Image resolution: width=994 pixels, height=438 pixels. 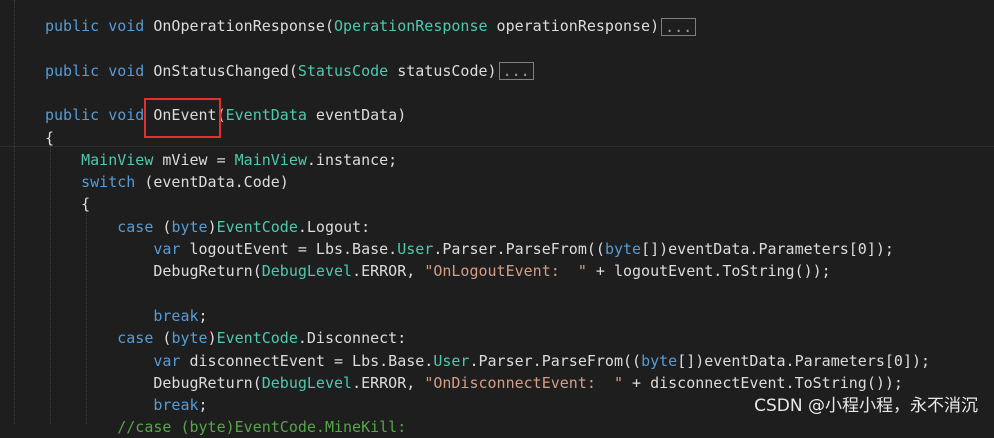 What do you see at coordinates (356, 115) in the screenshot?
I see `code-token: eventData)` at bounding box center [356, 115].